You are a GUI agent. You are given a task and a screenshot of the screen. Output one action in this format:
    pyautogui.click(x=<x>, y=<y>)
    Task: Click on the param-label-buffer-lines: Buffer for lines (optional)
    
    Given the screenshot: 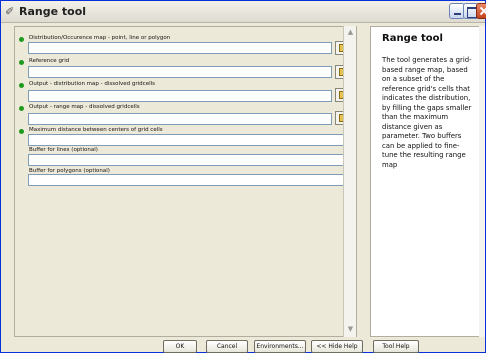 What is the action you would take?
    pyautogui.click(x=63, y=150)
    